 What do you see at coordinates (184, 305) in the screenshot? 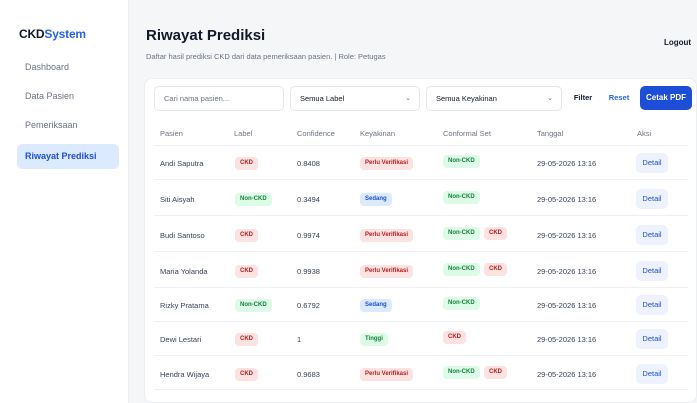
I see `cell-pasien: Rizky Pratama` at bounding box center [184, 305].